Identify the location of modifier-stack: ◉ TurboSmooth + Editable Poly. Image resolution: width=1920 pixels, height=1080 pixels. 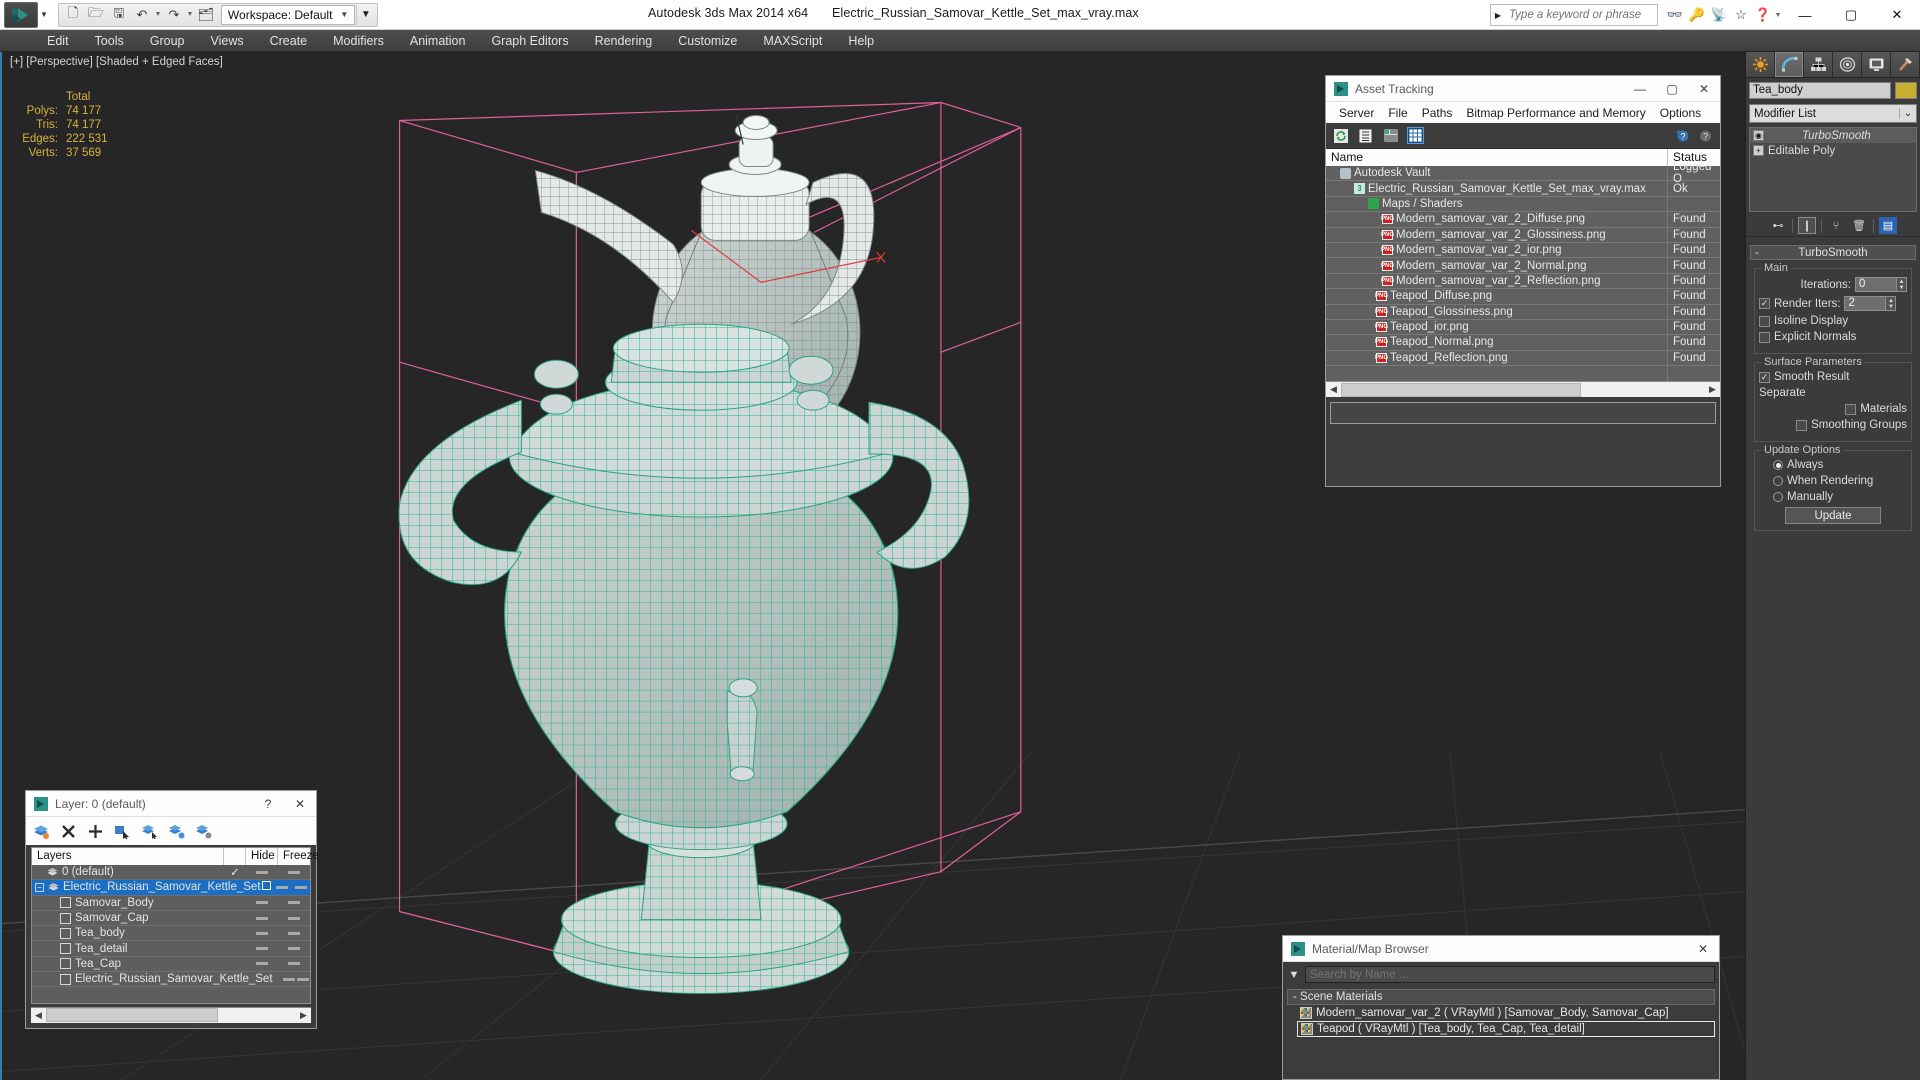
(1833, 169).